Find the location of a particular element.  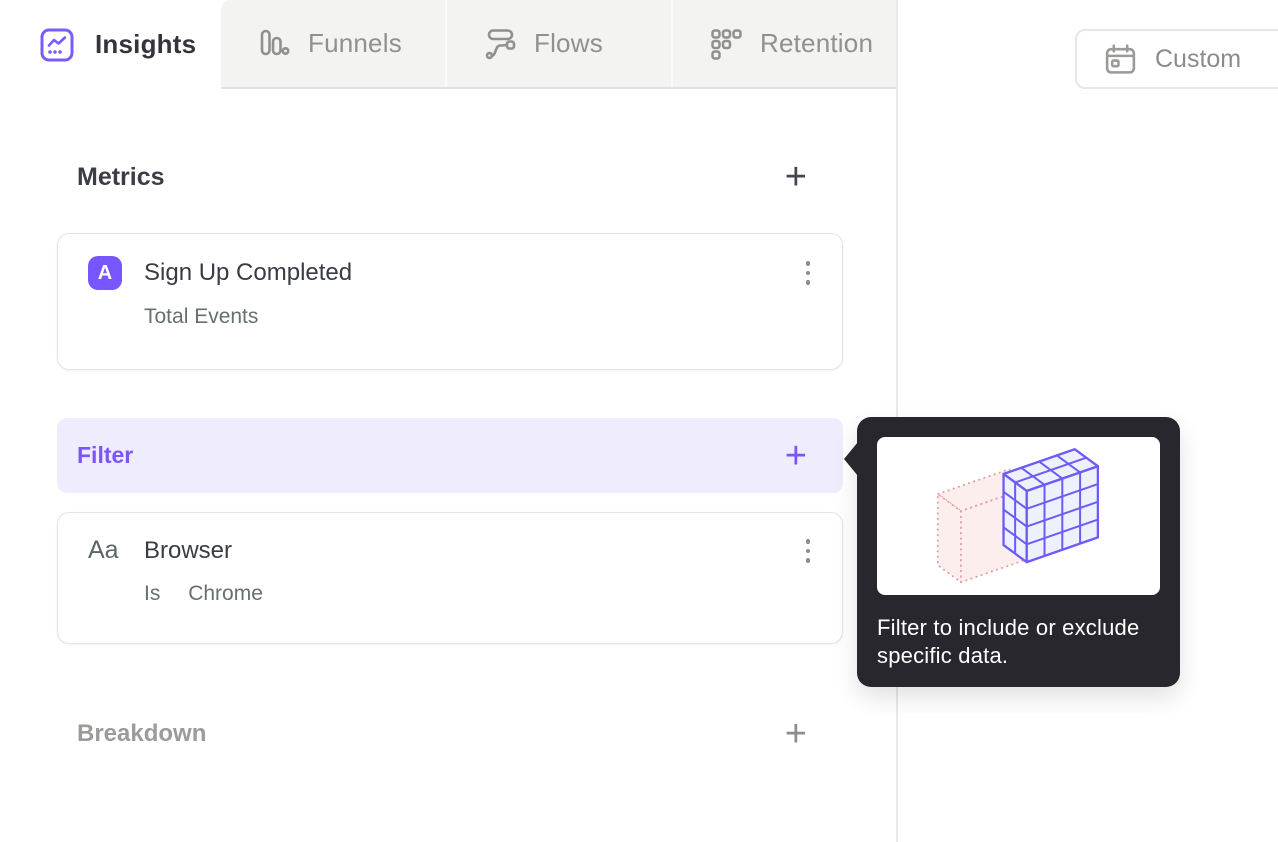

filter-value: Chrome is located at coordinates (225, 593).